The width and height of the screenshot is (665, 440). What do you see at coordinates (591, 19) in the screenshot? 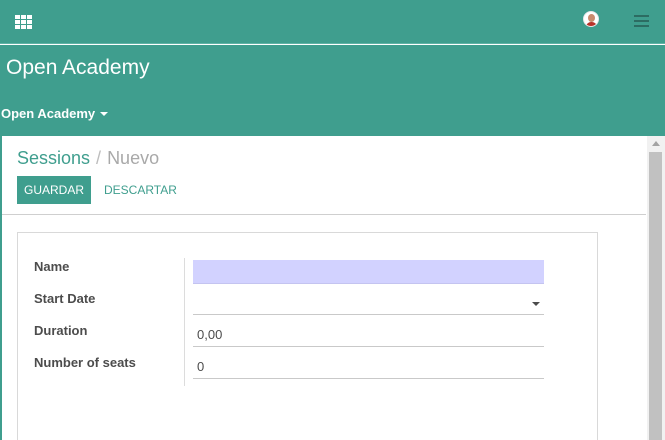
I see `user-avatar-icon` at bounding box center [591, 19].